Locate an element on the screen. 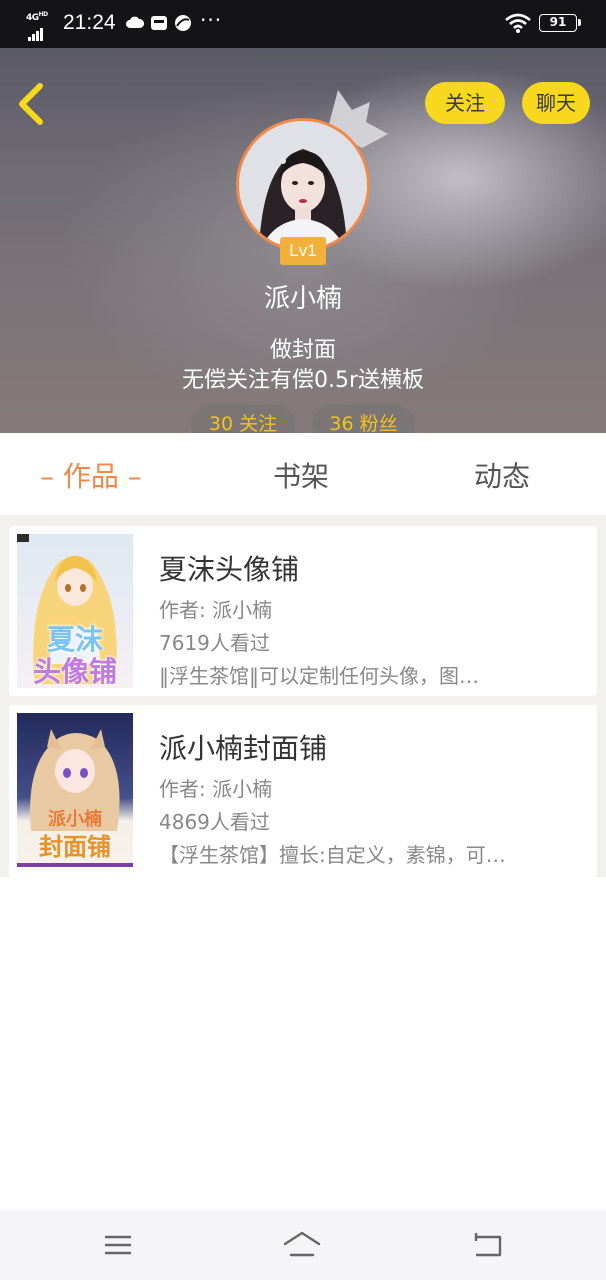  battery-icon: 91 is located at coordinates (560, 23).